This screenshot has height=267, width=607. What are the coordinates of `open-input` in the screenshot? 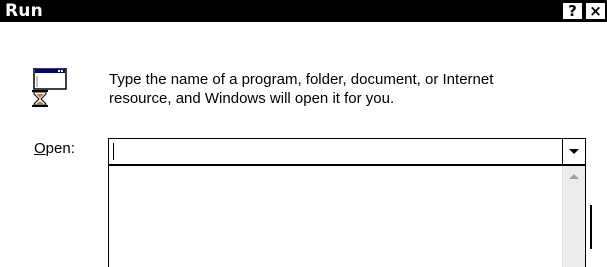 It's located at (334, 151).